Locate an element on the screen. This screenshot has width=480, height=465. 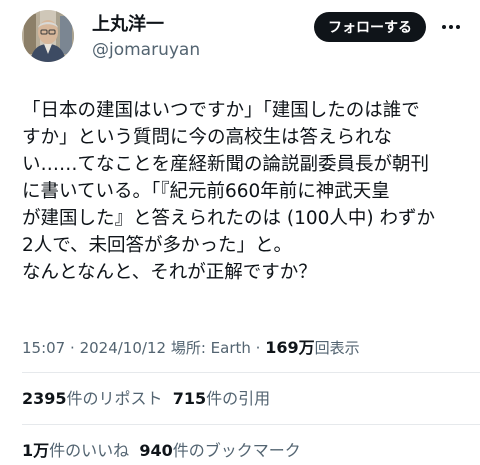
tweet-line: に書いている。「『紀元前660年前に神武天皇 is located at coordinates (206, 191).